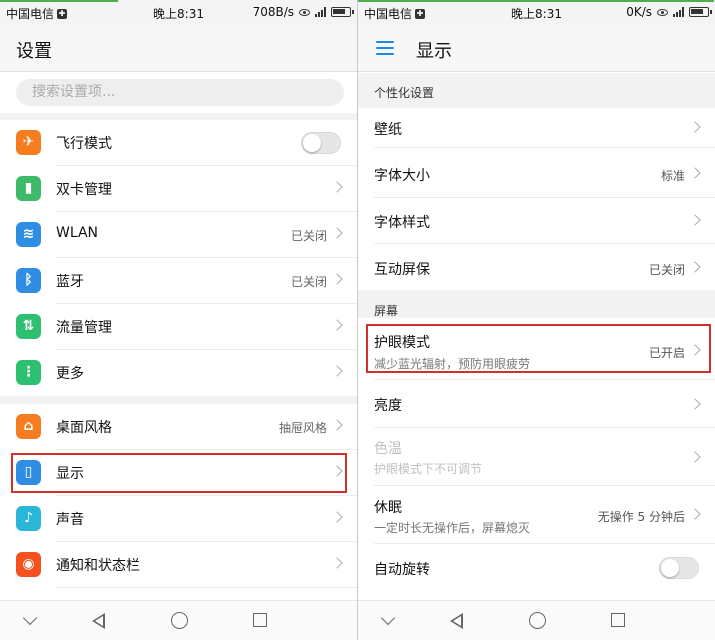  I want to click on home-style-icon: ⌂, so click(28, 426).